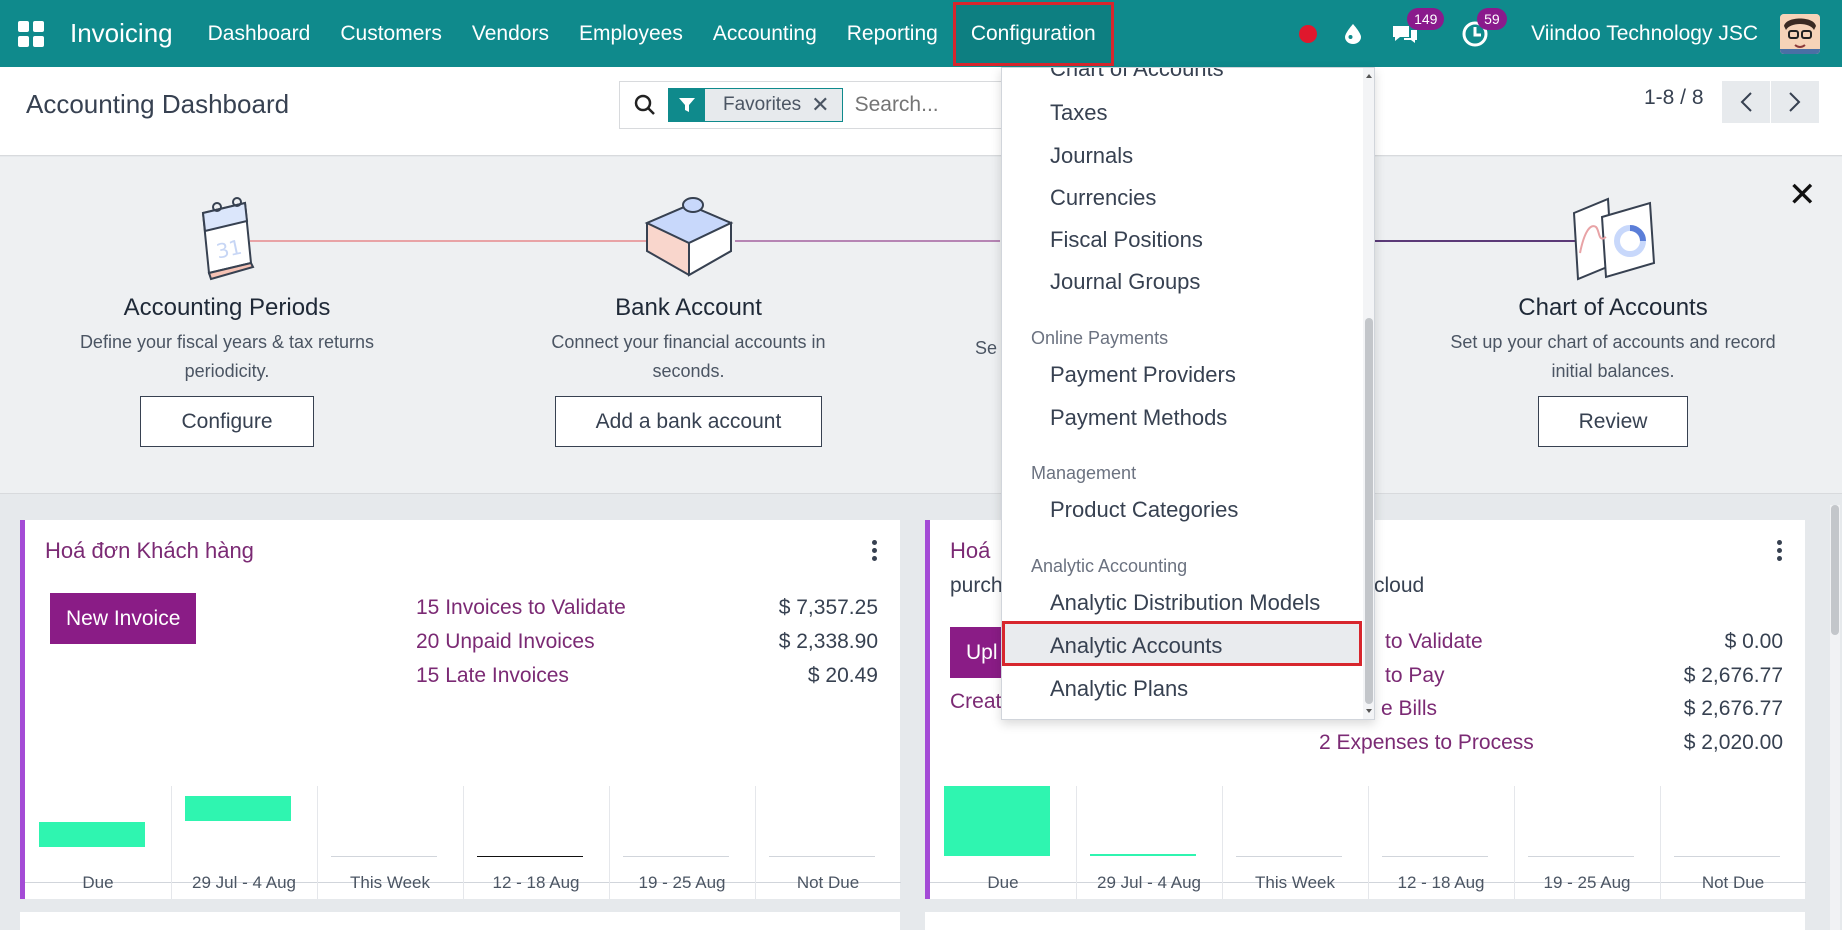 This screenshot has width=1842, height=930. I want to click on page-scrollbar, so click(1835, 717).